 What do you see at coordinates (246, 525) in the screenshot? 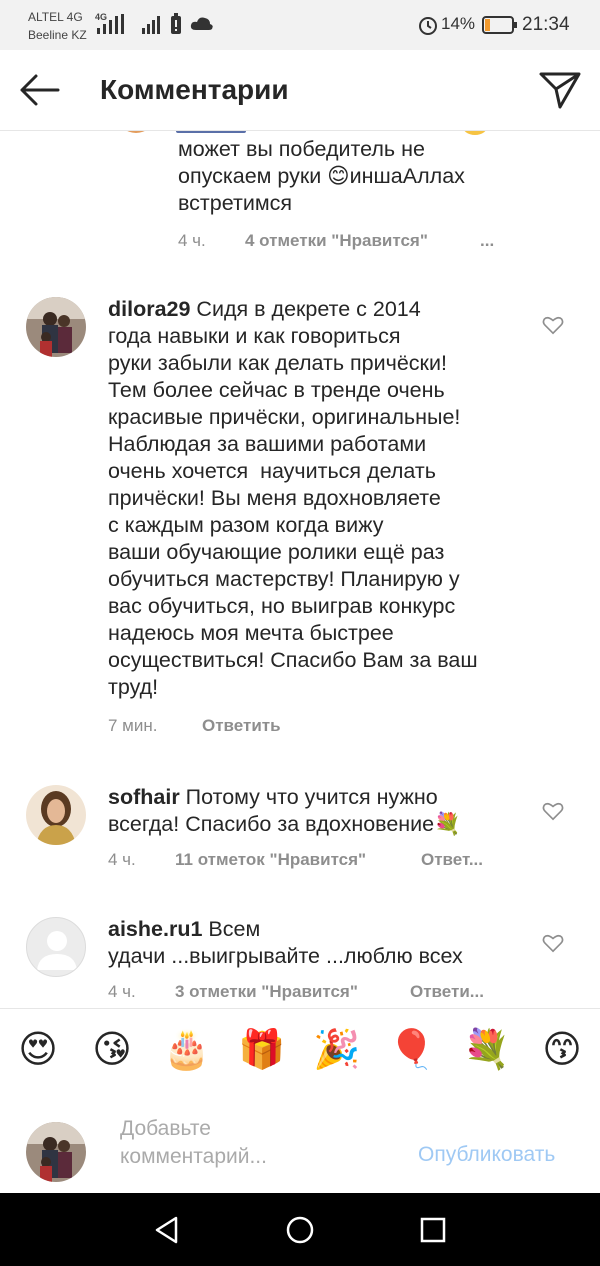
I see `comment-text-line: с каждым разом когда вижу` at bounding box center [246, 525].